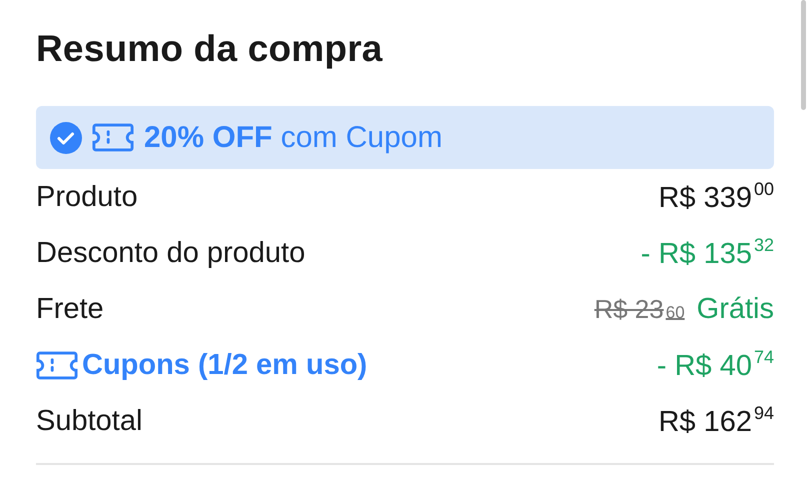 The image size is (810, 500). What do you see at coordinates (735, 309) in the screenshot?
I see `free-label: Grátis` at bounding box center [735, 309].